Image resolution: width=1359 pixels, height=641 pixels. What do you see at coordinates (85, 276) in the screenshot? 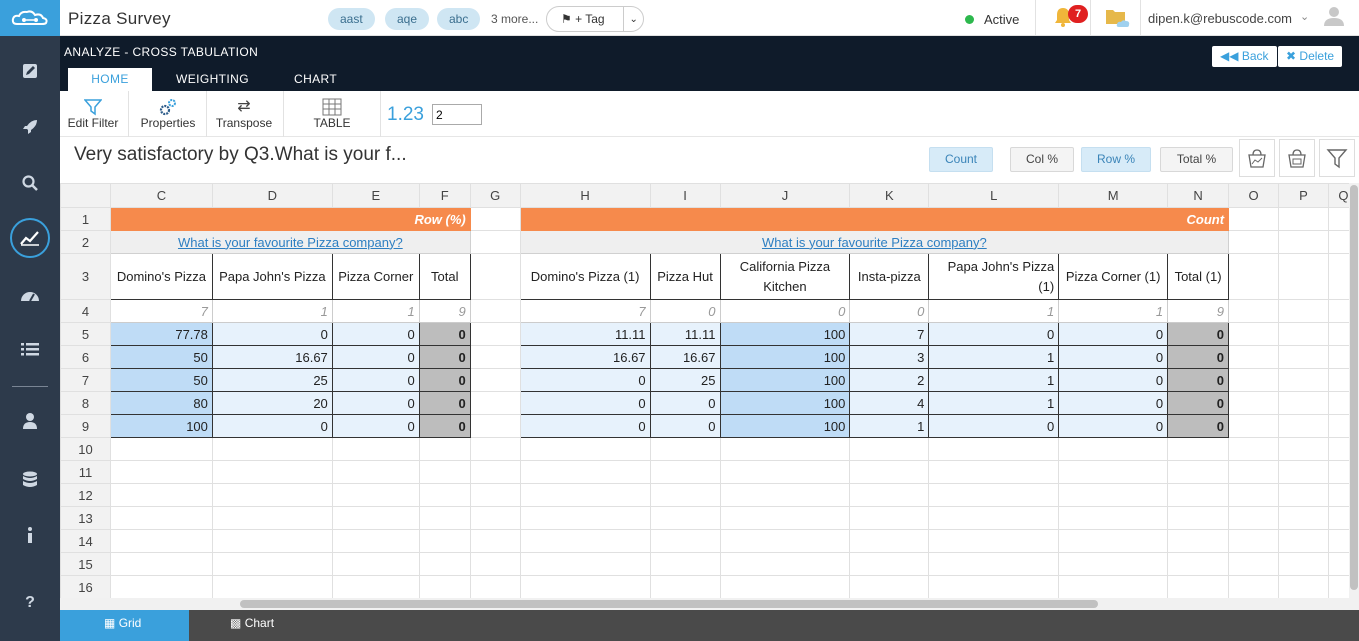
I see `row-header: 3` at bounding box center [85, 276].